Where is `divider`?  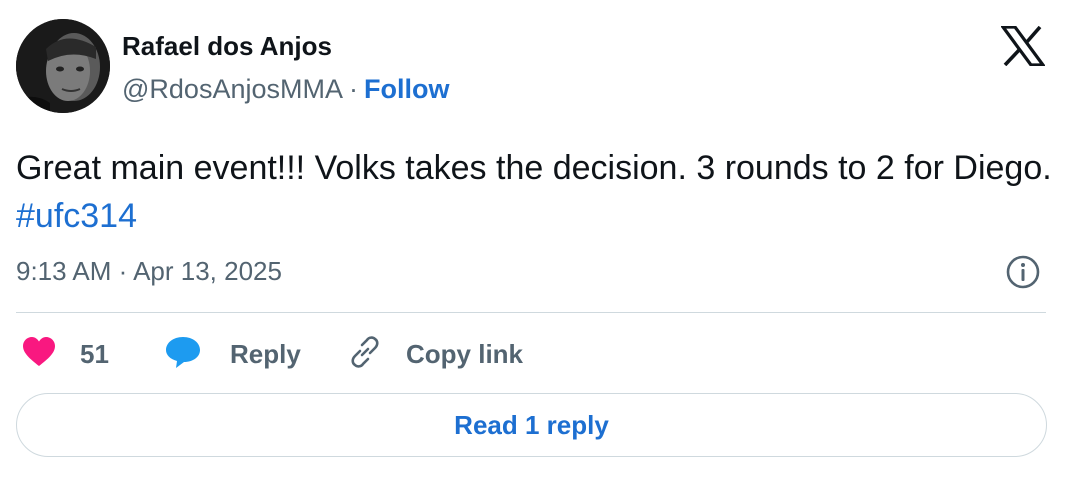 divider is located at coordinates (531, 312).